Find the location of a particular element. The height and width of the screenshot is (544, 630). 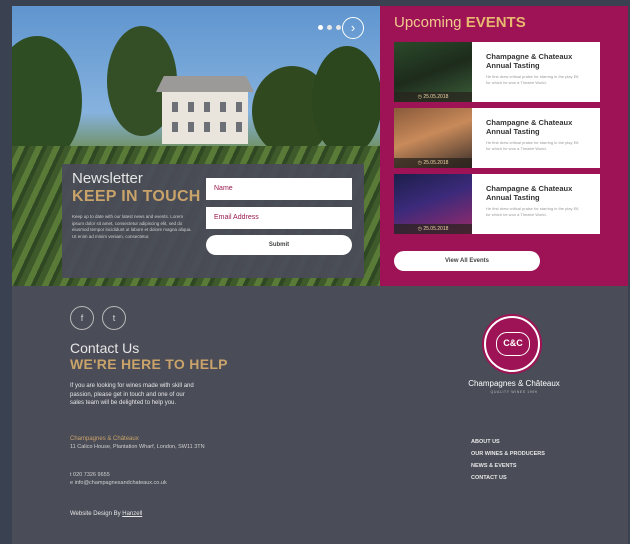

logo-monogram: C&C is located at coordinates (513, 344).